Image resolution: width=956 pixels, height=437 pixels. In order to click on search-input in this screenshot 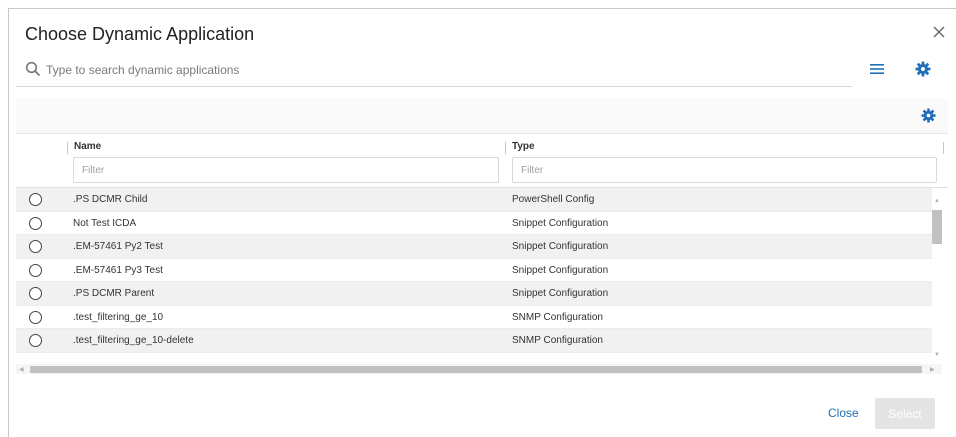, I will do `click(441, 70)`.